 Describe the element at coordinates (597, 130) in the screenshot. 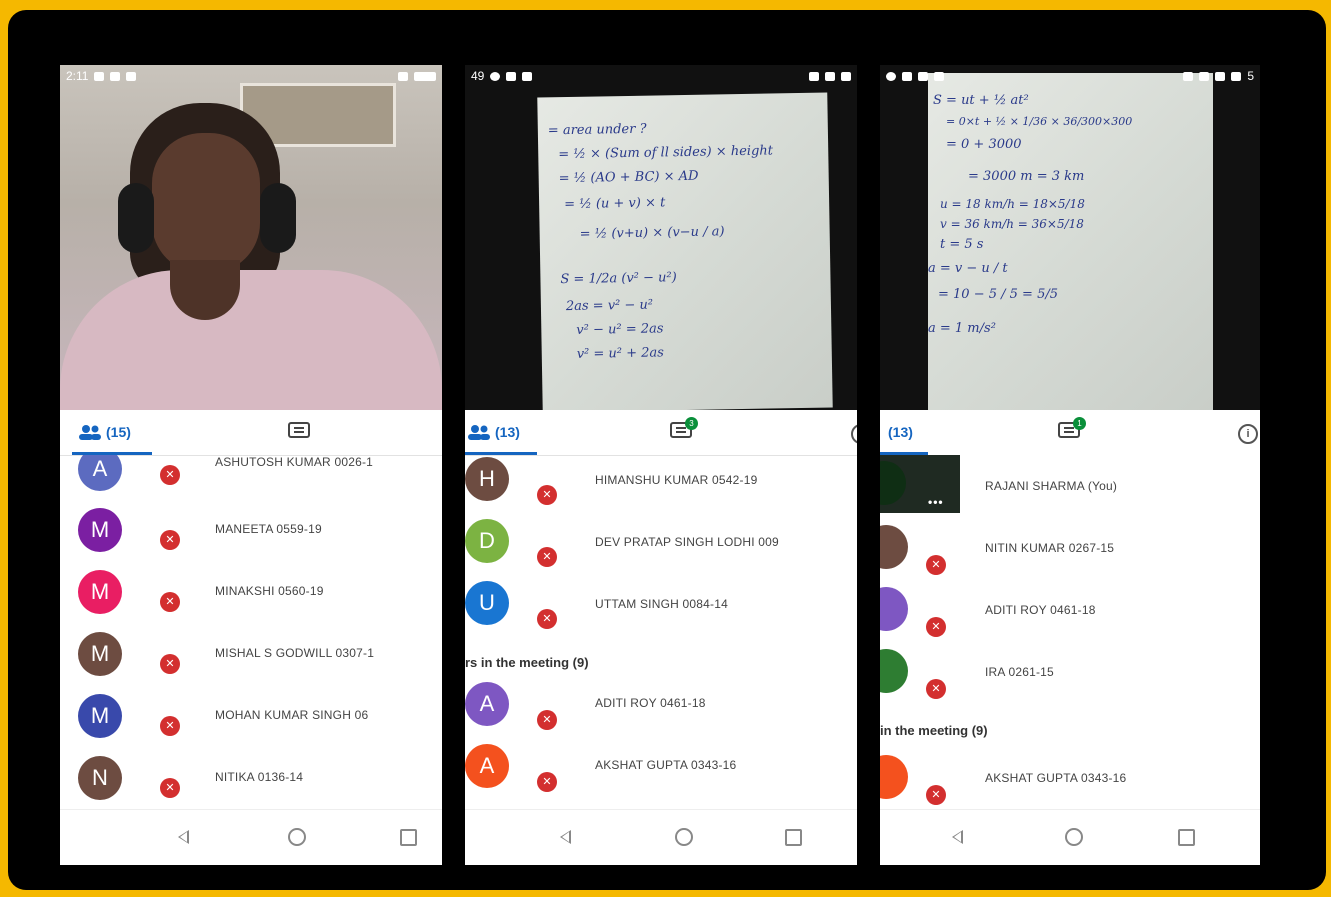

I see `board-line: = area under ?` at that location.